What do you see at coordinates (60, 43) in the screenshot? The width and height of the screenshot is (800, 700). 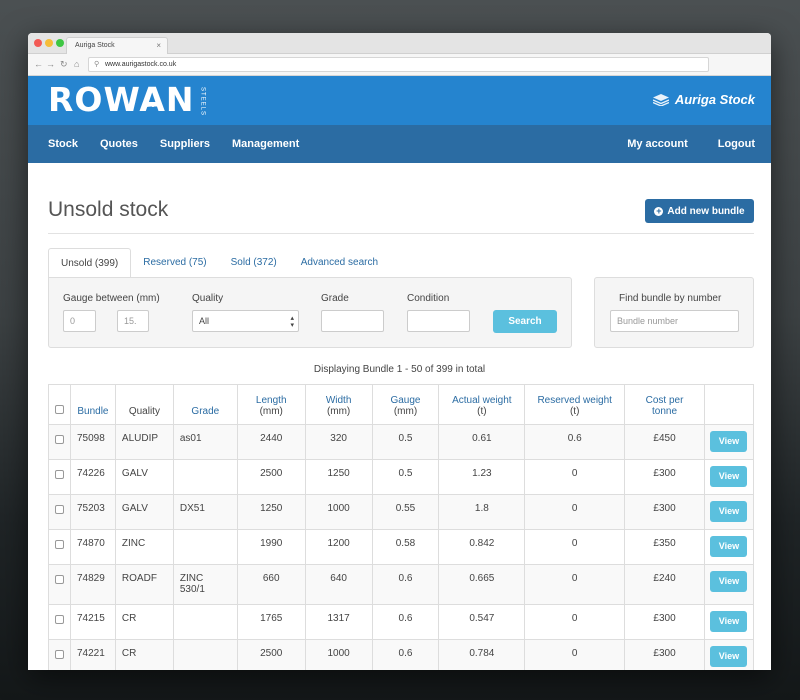 I see `maximize-window-button` at bounding box center [60, 43].